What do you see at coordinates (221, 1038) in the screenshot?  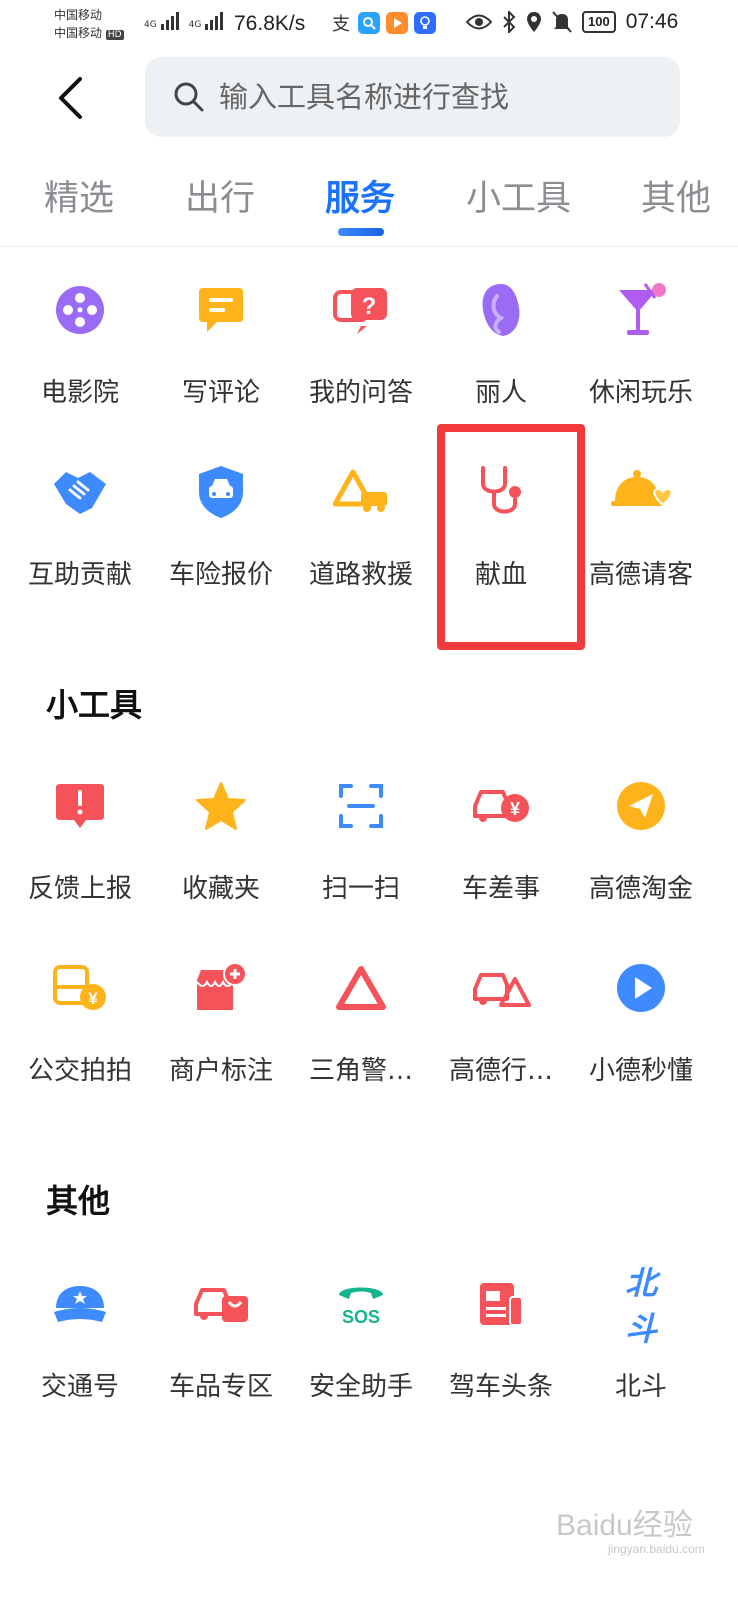 I see `grid-item-merchant-mark: 商户标注` at bounding box center [221, 1038].